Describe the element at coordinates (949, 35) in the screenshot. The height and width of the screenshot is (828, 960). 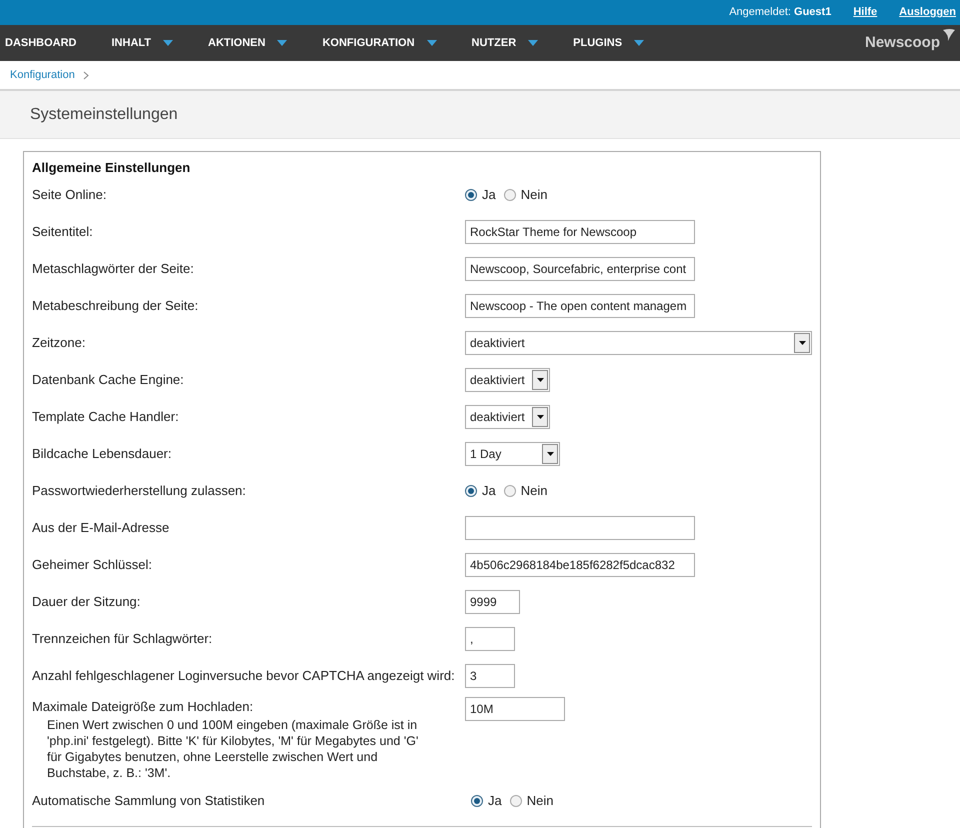
I see `swoosh-icon` at that location.